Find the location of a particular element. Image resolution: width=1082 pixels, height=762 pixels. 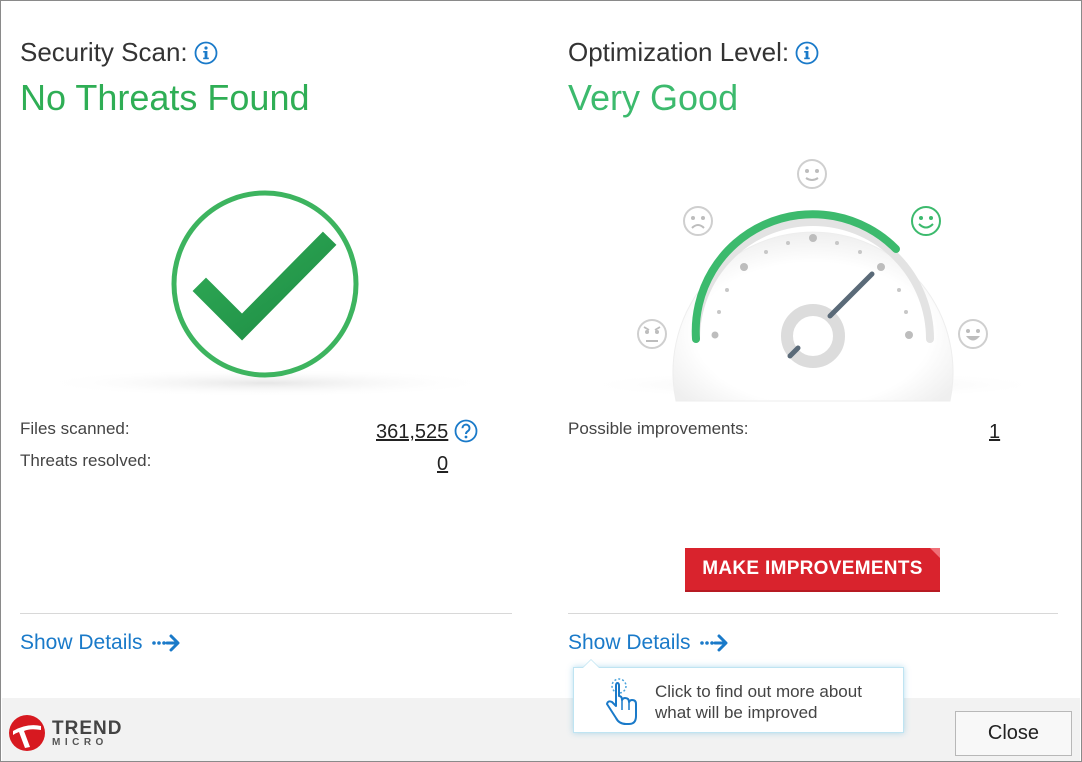

files-scanned-value: 361,525 is located at coordinates (412, 432).